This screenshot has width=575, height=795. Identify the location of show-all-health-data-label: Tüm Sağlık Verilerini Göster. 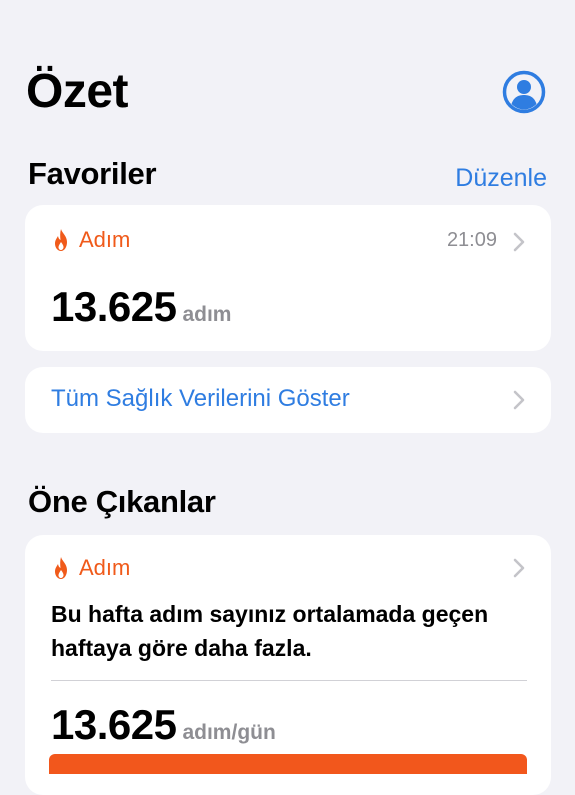
(200, 398).